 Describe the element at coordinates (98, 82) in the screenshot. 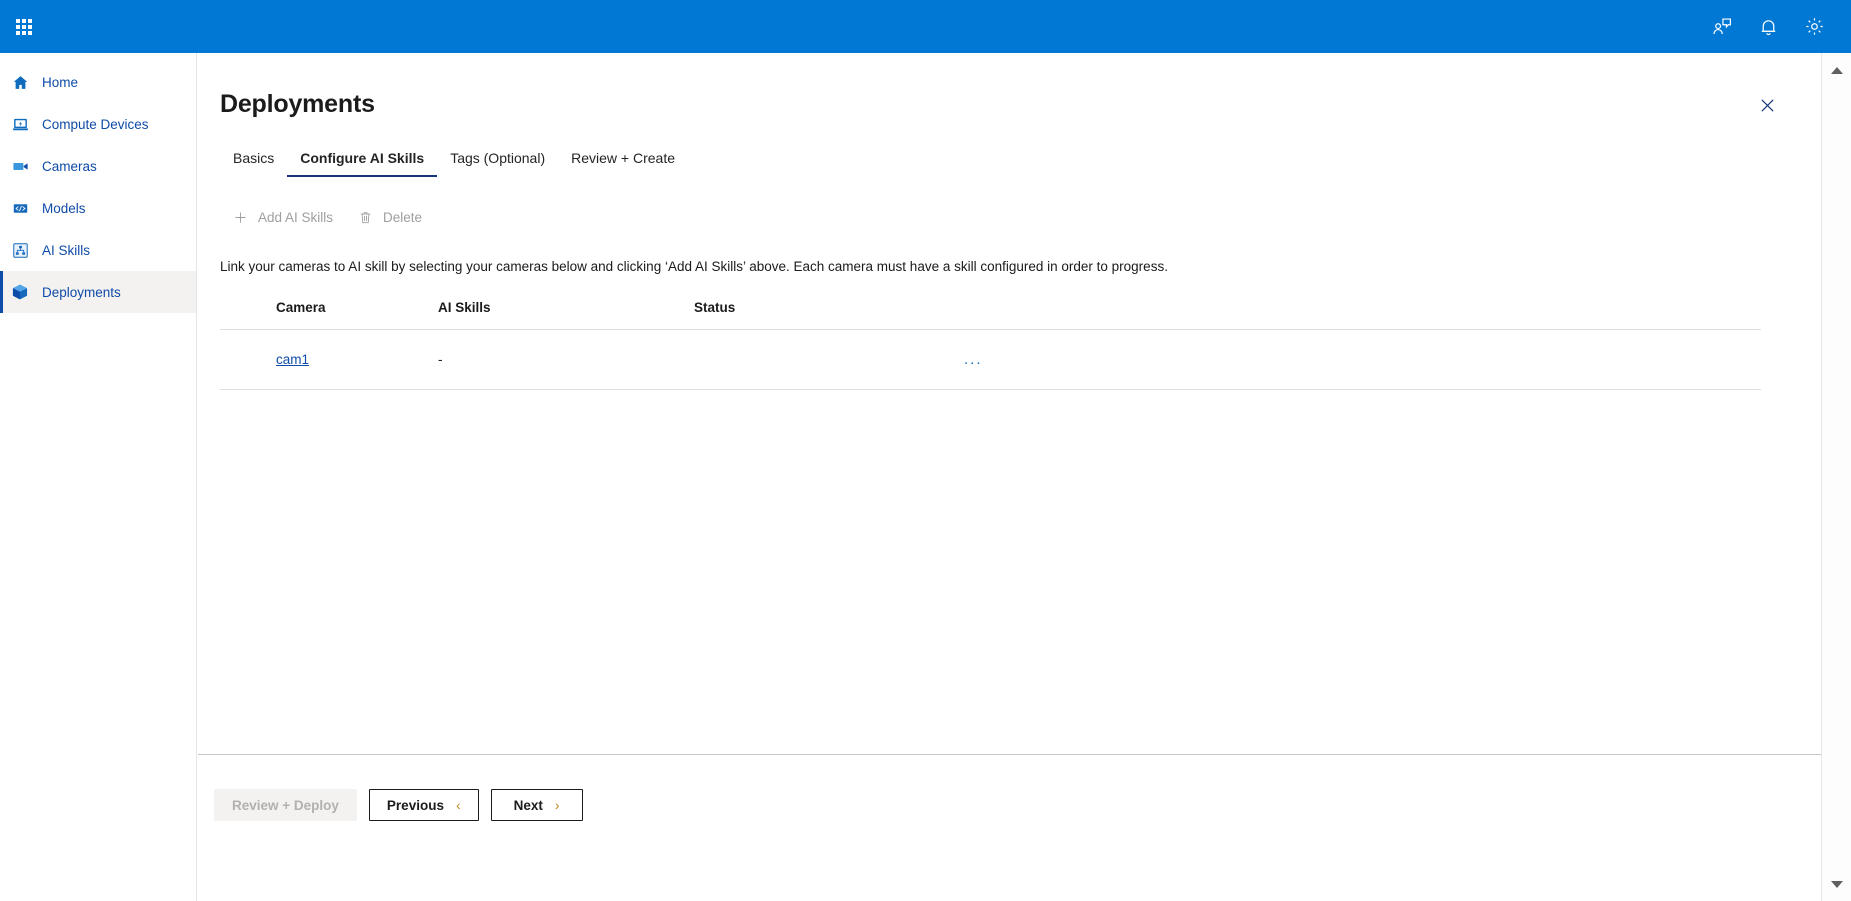

I see `sidebar-item-home: Home` at that location.